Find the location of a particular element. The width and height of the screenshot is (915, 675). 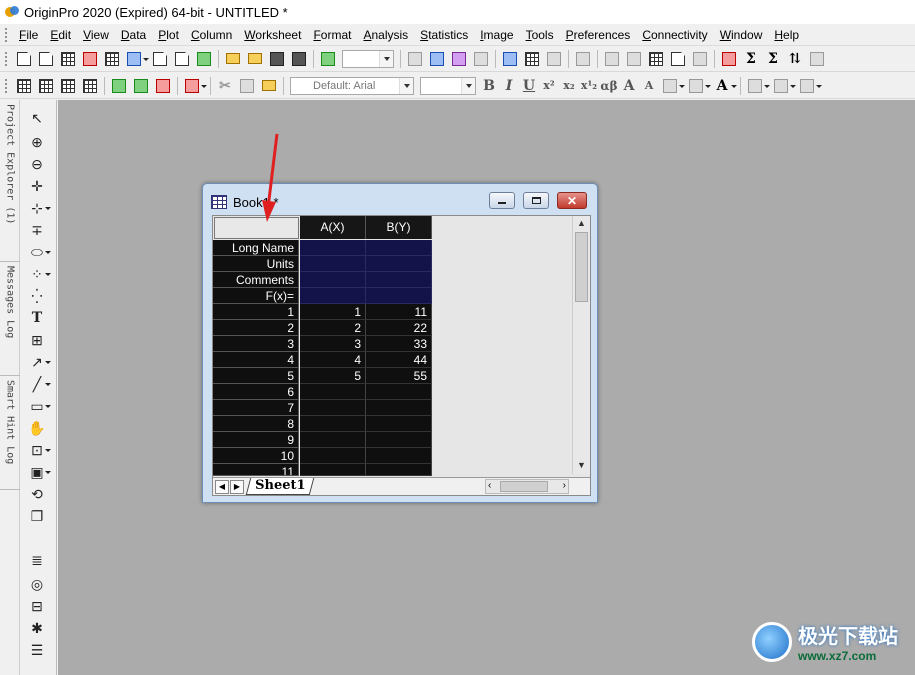

row-header-long-name: Long Name is located at coordinates (256, 248).